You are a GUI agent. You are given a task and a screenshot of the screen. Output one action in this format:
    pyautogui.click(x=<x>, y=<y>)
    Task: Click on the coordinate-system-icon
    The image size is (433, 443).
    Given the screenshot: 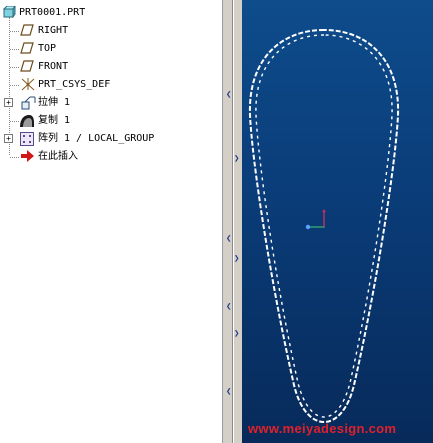 What is the action you would take?
    pyautogui.click(x=27, y=84)
    